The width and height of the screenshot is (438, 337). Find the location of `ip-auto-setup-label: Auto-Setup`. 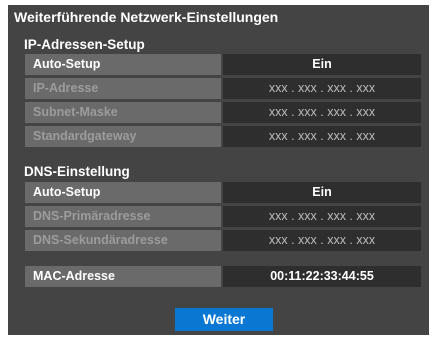

ip-auto-setup-label: Auto-Setup is located at coordinates (123, 64).